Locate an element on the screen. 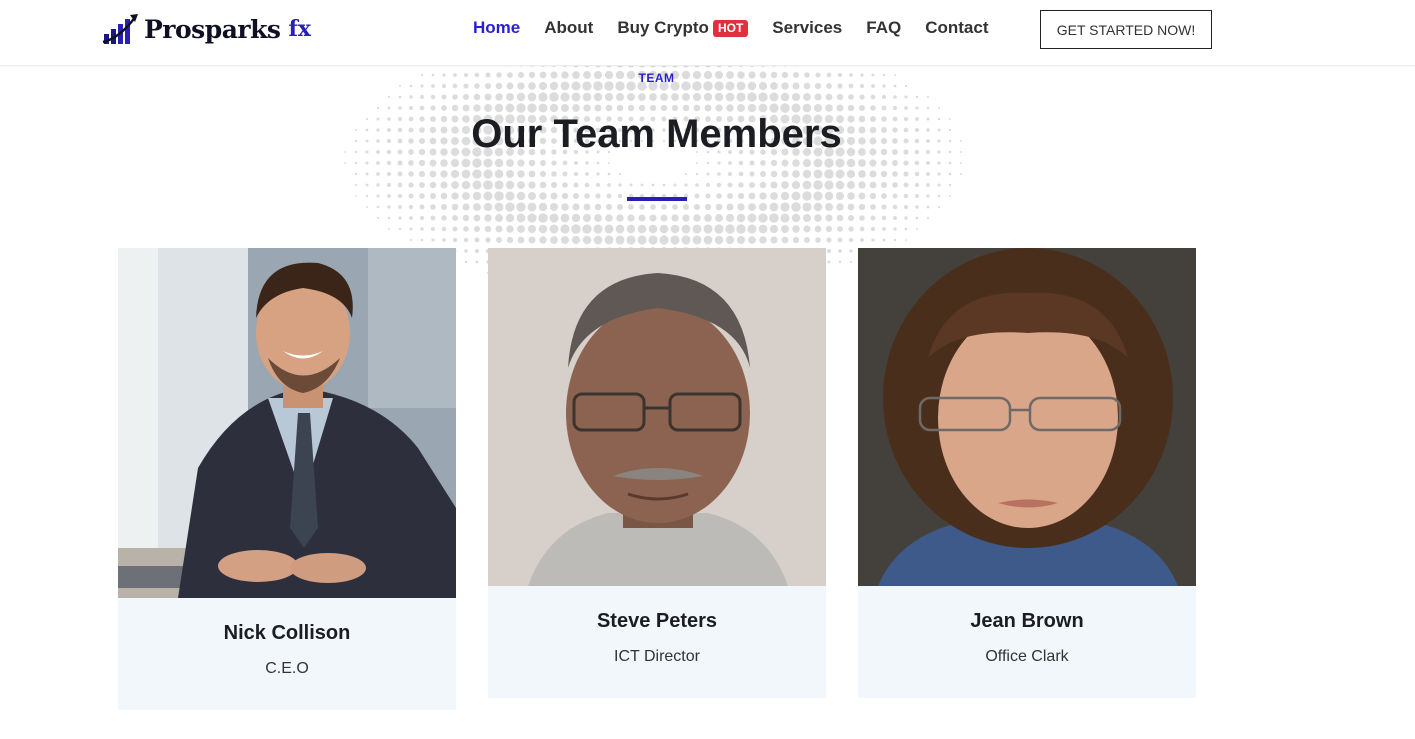 This screenshot has height=739, width=1415. nav-item-buy-crypto: Buy Crypto HOT is located at coordinates (683, 28).